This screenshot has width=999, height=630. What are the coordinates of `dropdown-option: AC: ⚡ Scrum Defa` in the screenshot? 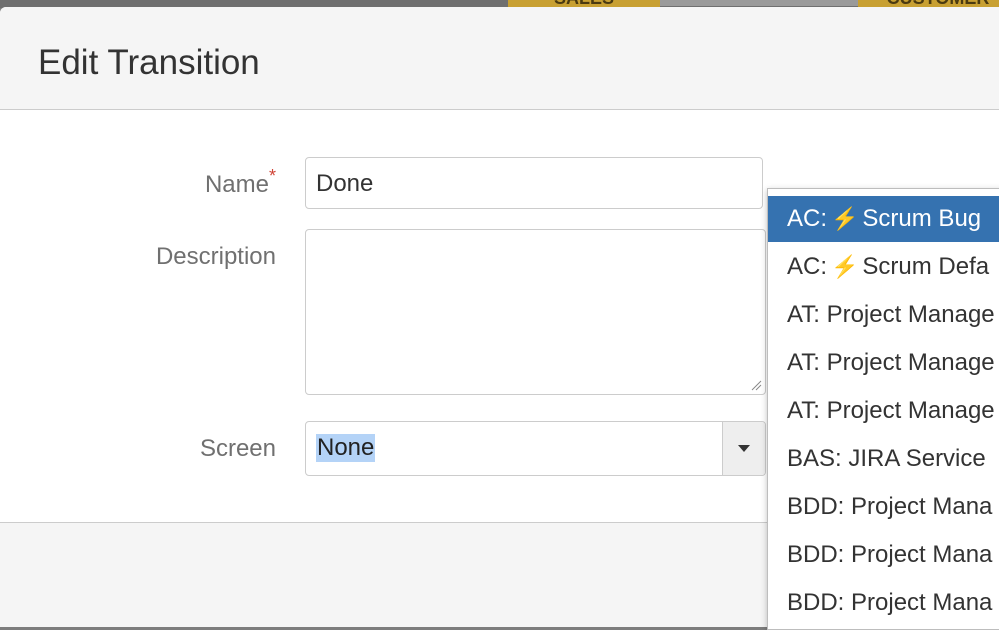 It's located at (883, 267).